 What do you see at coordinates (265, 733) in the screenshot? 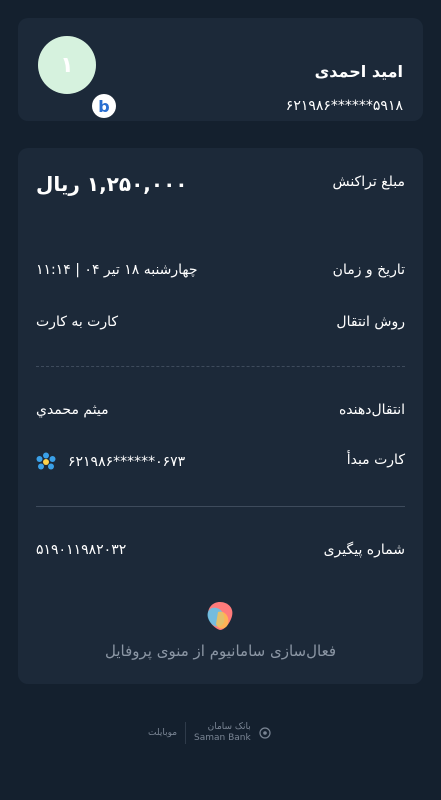
I see `saman-bank-logo-icon` at bounding box center [265, 733].